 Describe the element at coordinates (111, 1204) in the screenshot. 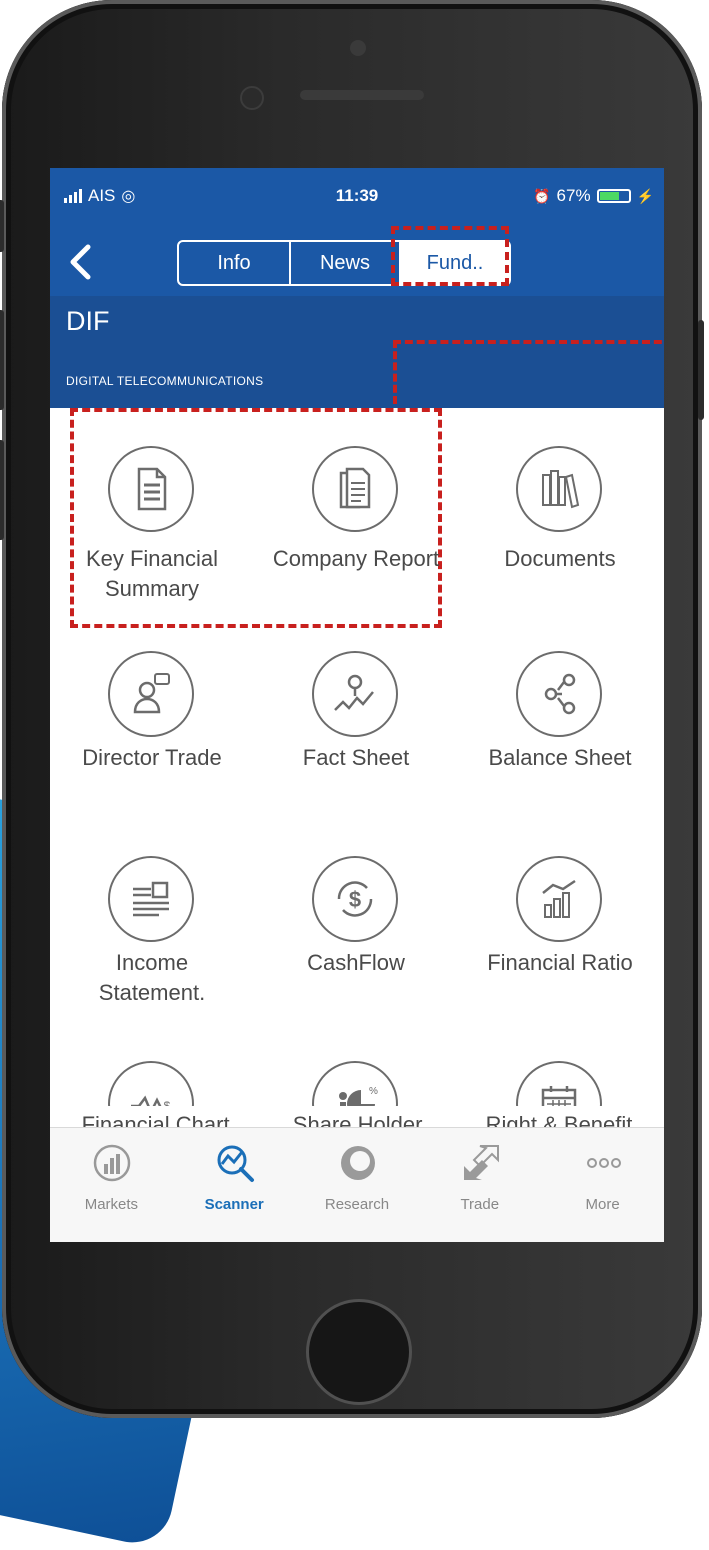

I see `tab-label: Markets` at that location.